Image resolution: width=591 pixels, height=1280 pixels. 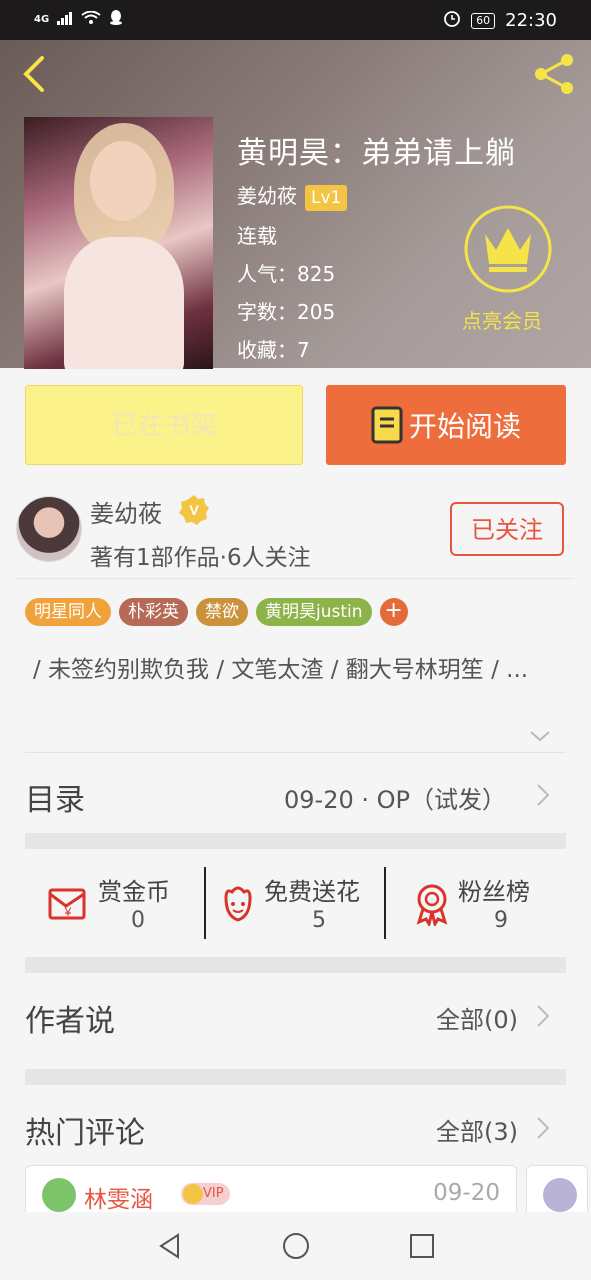 I want to click on tag: 明星同人, so click(x=68, y=612).